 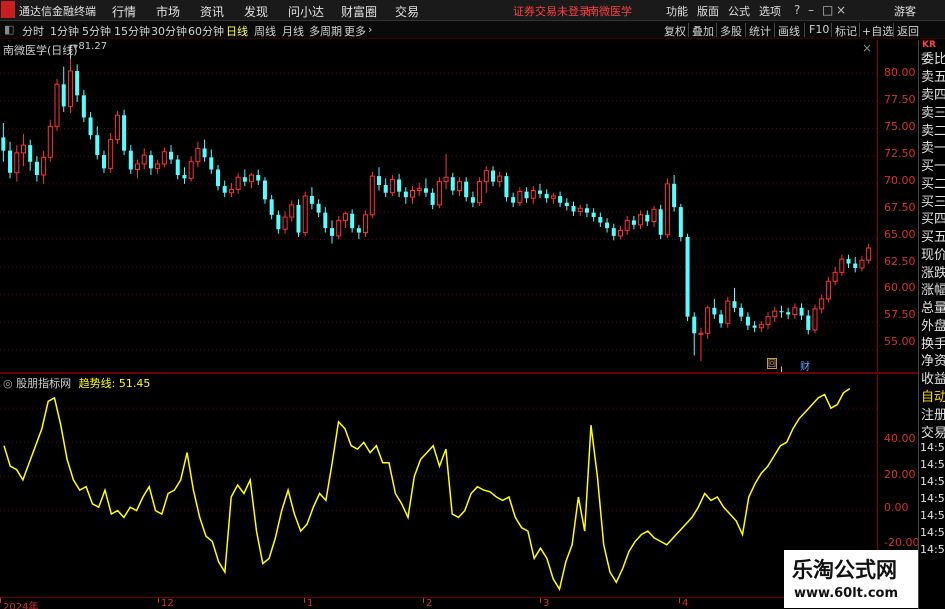 What do you see at coordinates (933, 95) in the screenshot?
I see `label-ask-4: 卖四` at bounding box center [933, 95].